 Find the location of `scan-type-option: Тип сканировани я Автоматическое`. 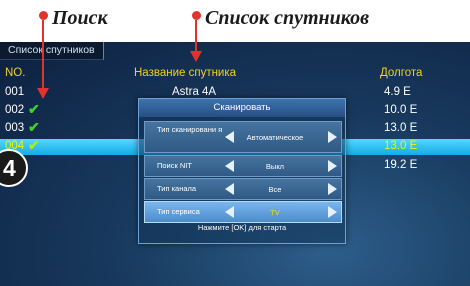

scan-type-option: Тип сканировани я Автоматическое is located at coordinates (243, 137).